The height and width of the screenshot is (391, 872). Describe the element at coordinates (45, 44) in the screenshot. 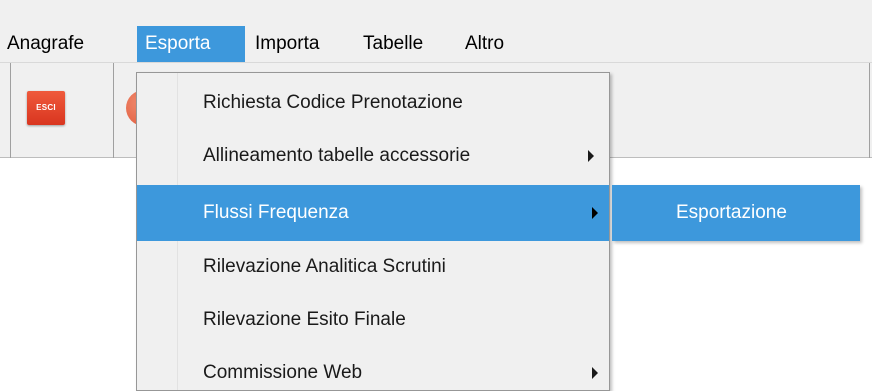

I see `menu-anagrafe: Anagrafe` at that location.